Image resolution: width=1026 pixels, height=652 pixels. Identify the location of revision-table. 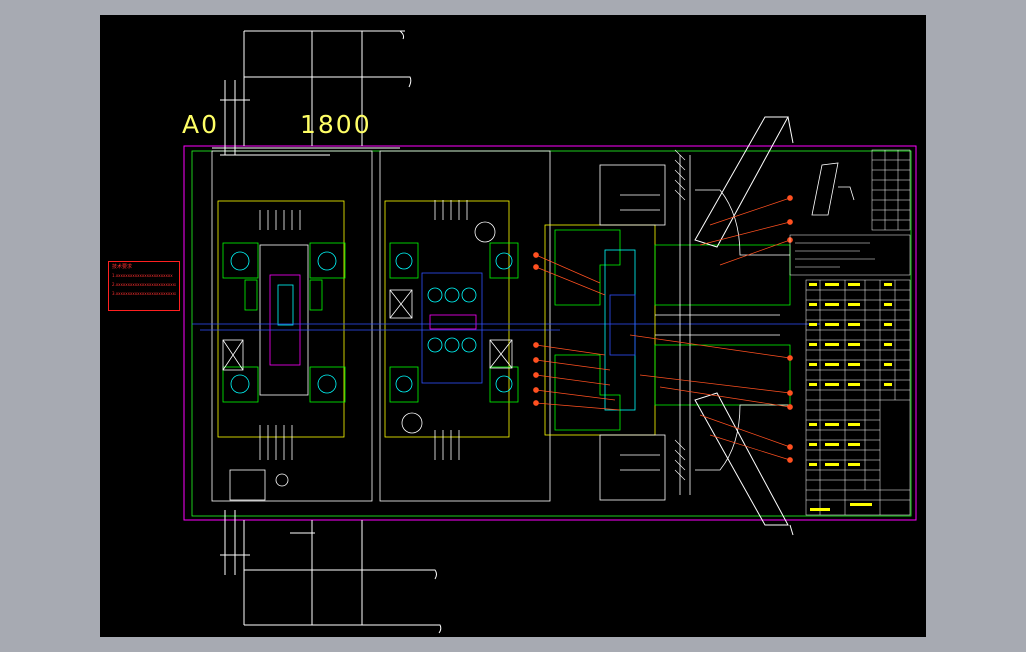
(891, 190).